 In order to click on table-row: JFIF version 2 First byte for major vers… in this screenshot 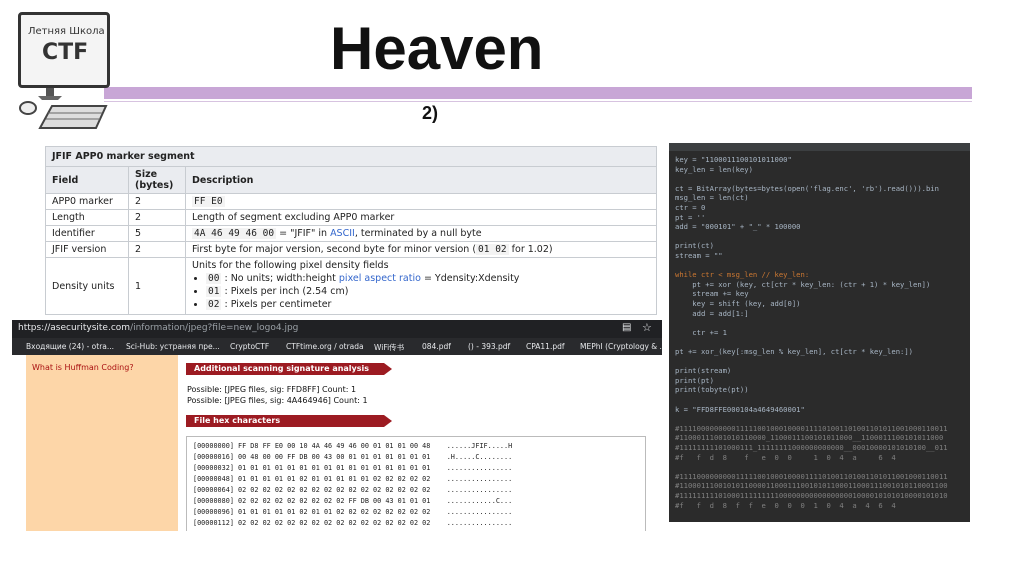, I will do `click(351, 249)`.